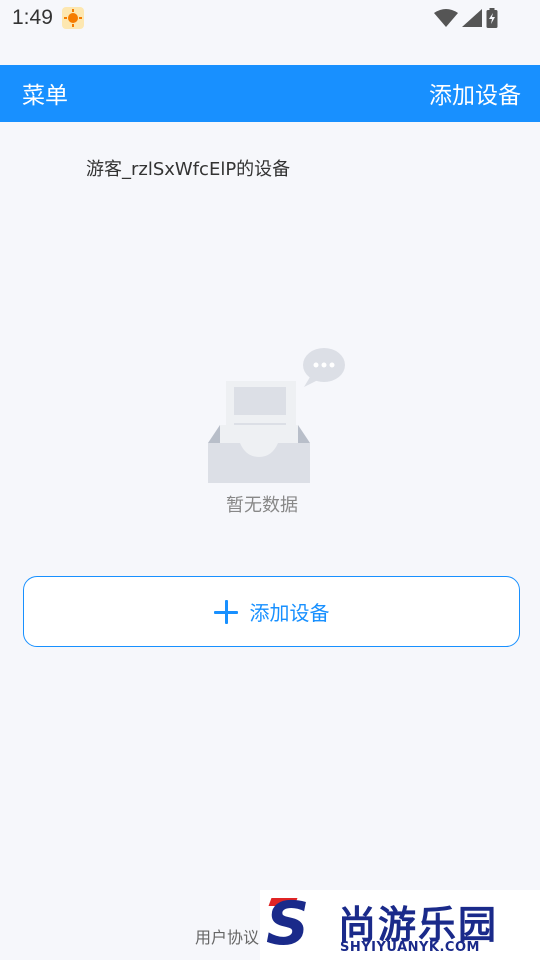  Describe the element at coordinates (225, 611) in the screenshot. I see `plus-icon` at that location.